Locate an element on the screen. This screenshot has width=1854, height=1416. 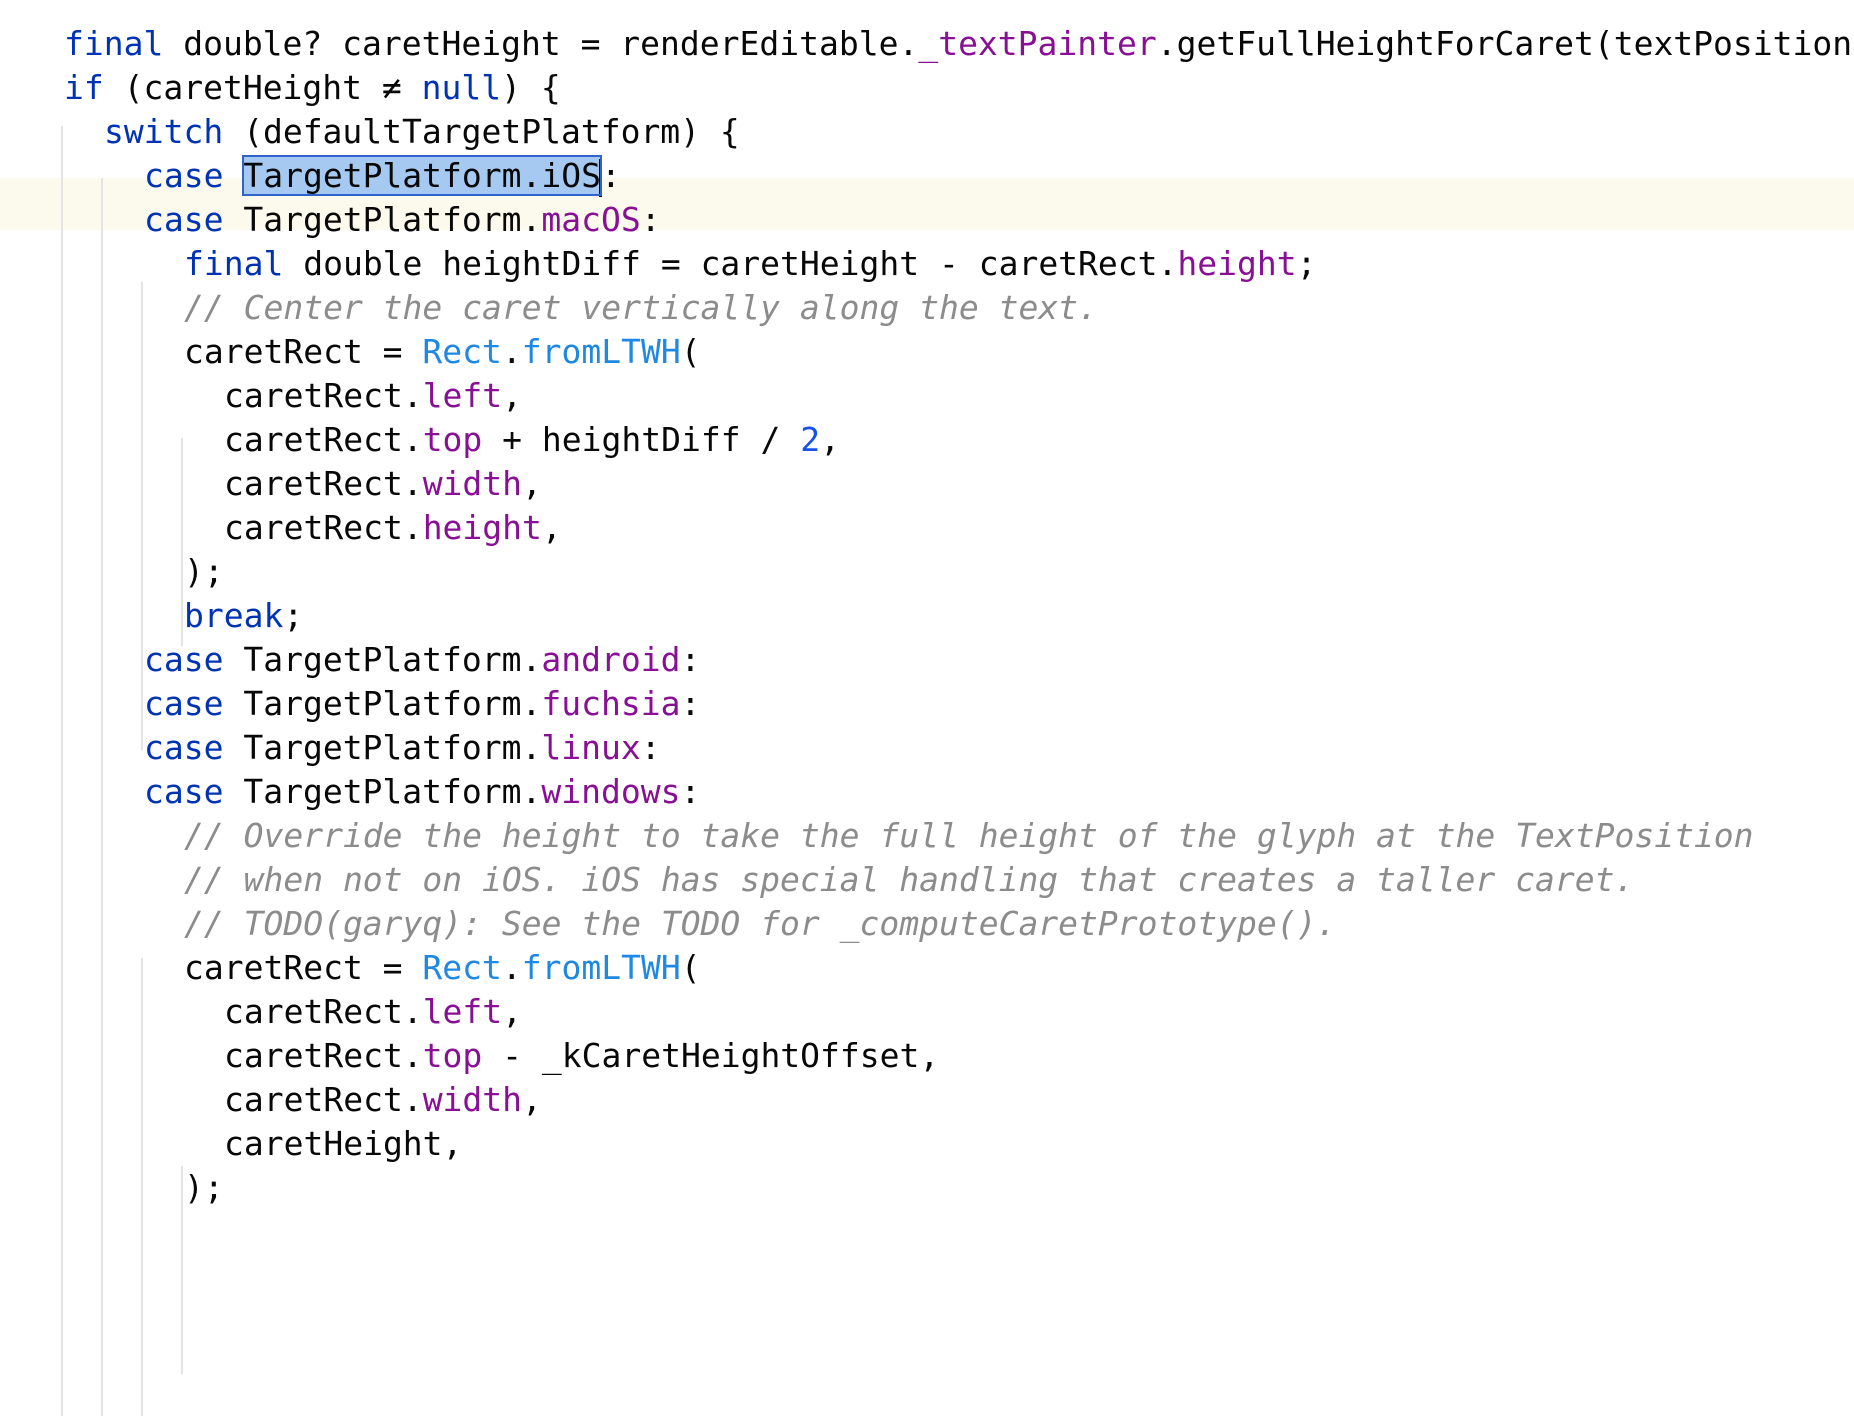
code-token: if is located at coordinates (84, 87).